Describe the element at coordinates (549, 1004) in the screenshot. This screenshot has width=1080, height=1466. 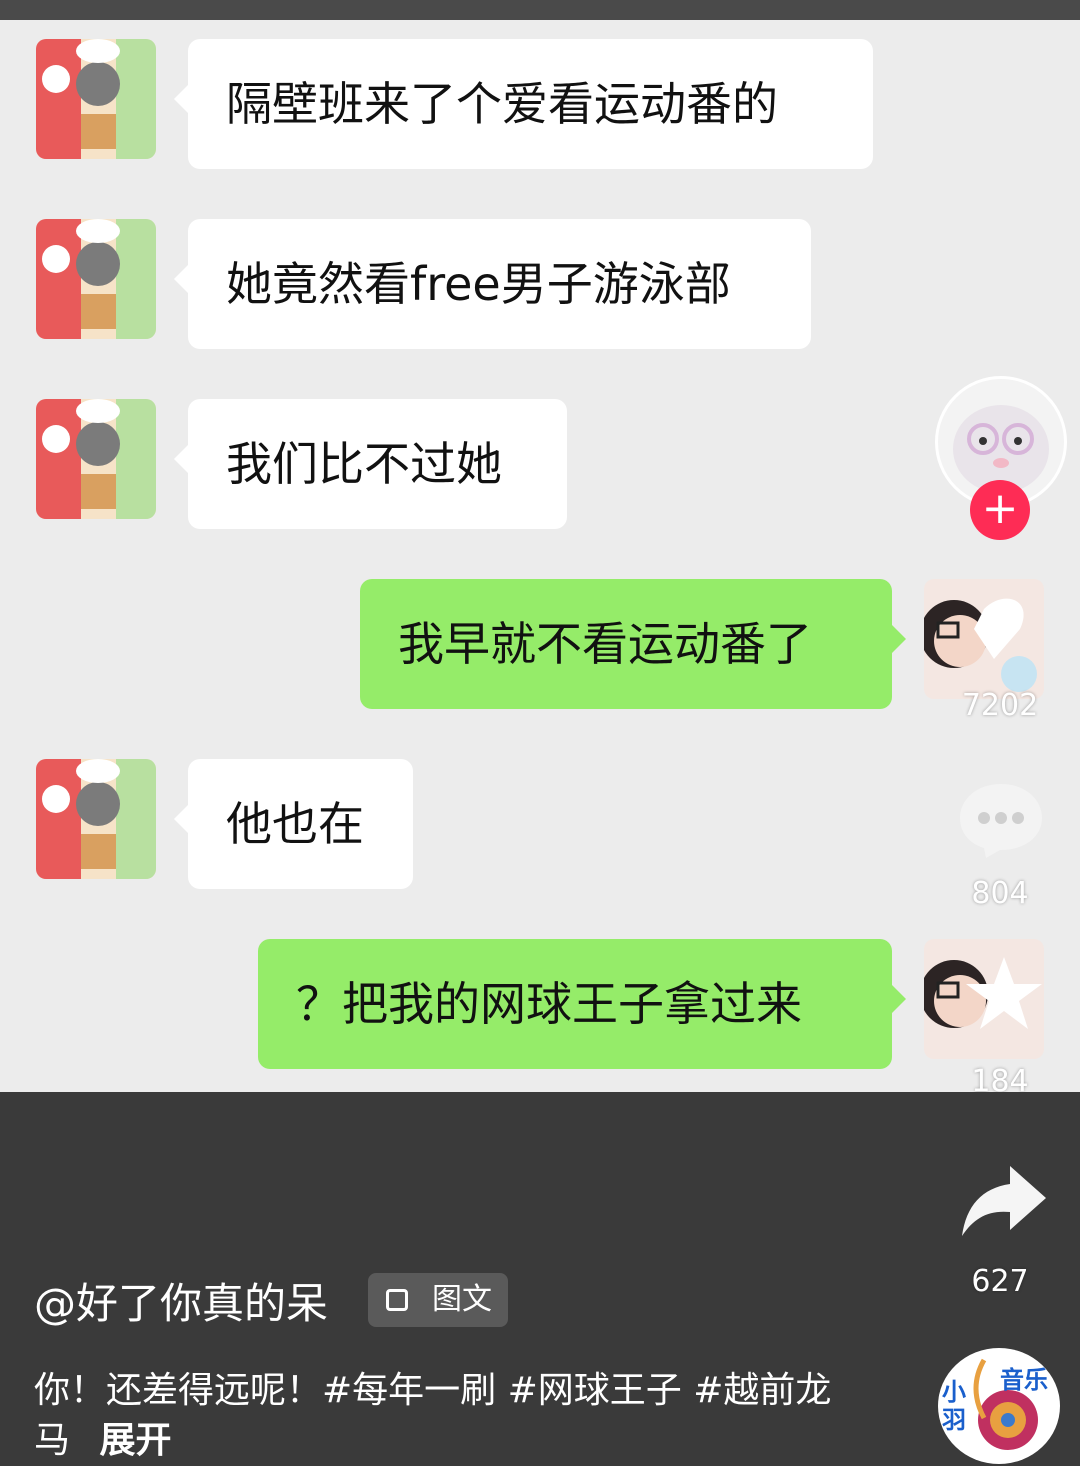
I see `message-text: ？把我的网球王子拿过来` at that location.